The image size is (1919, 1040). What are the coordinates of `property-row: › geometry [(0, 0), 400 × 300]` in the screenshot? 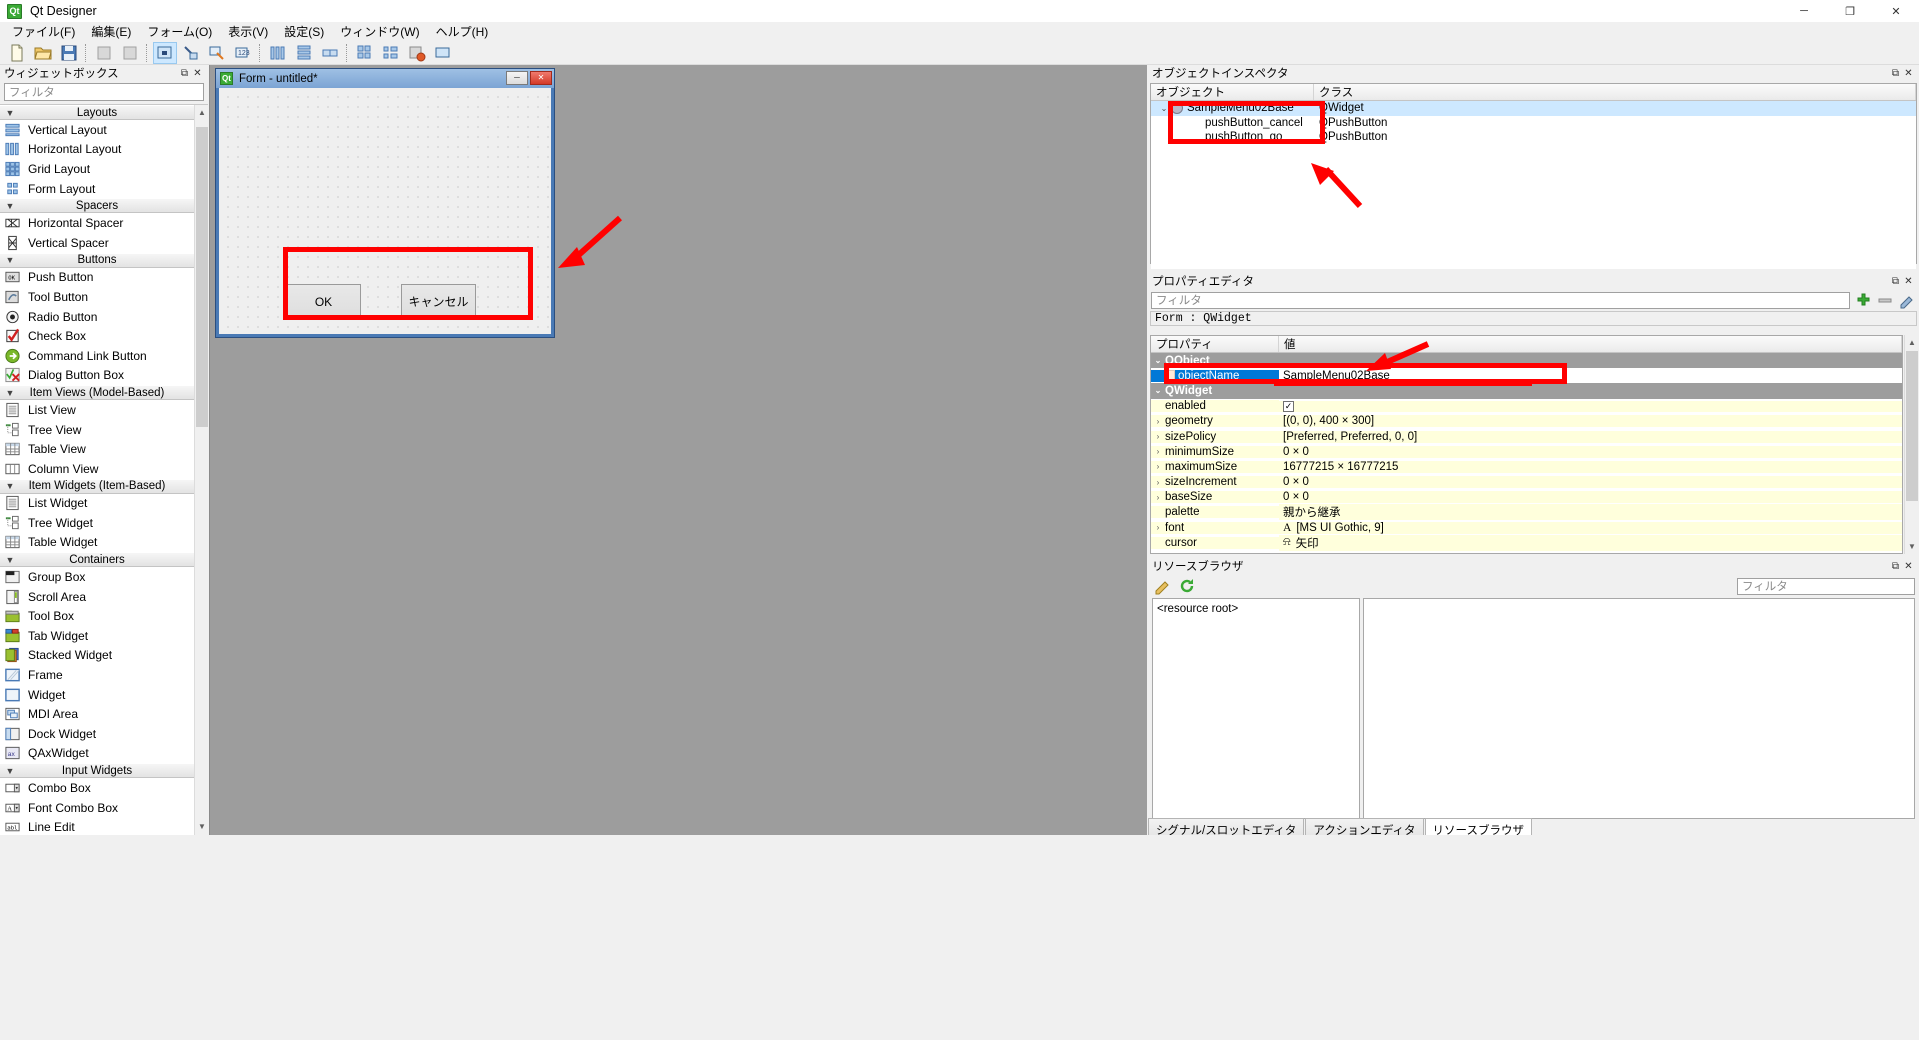 It's located at (1526, 421).